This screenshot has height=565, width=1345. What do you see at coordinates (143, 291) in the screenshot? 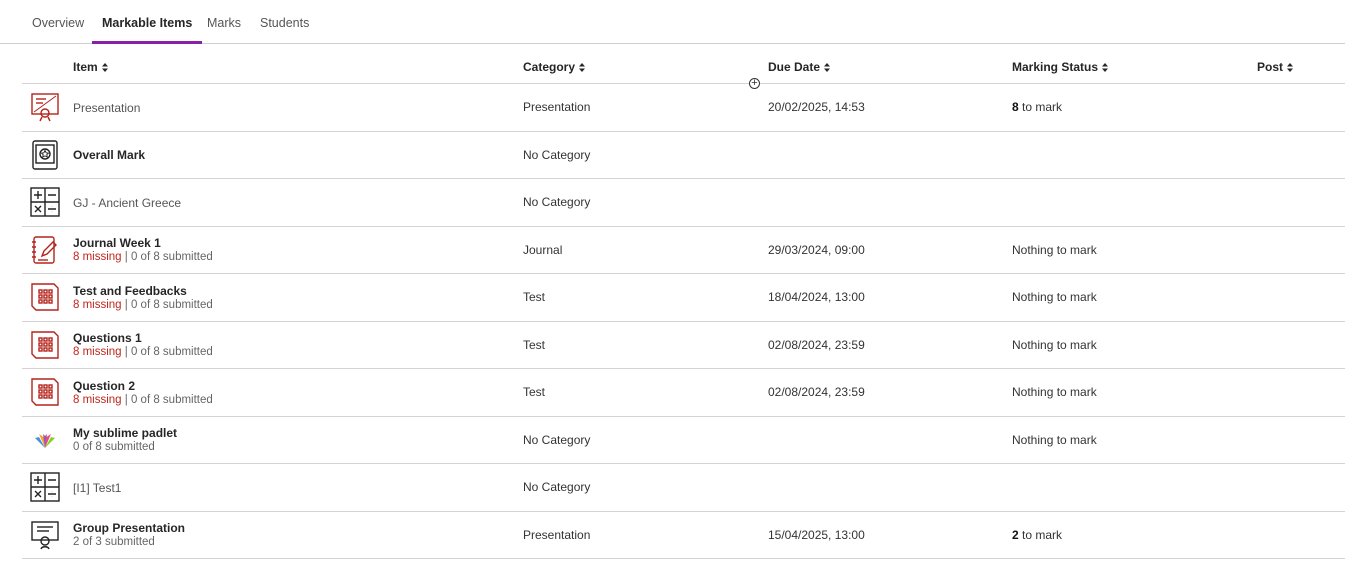
I see `item-name-link: Test and Feedbacks` at bounding box center [143, 291].